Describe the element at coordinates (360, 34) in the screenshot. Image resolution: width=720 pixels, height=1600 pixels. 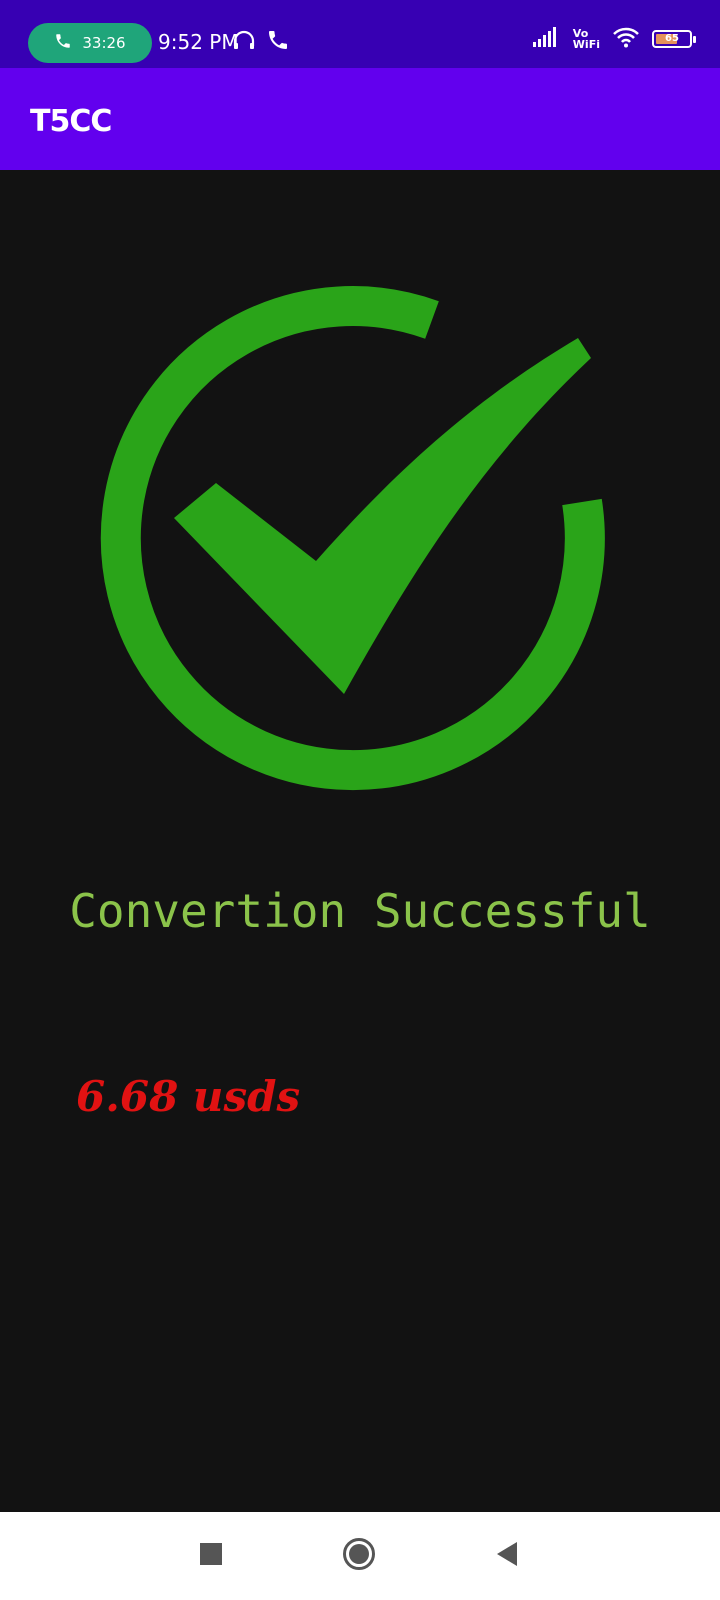
I see `status-bar: 33:26 9:52 PM Vo WiFi 65` at that location.